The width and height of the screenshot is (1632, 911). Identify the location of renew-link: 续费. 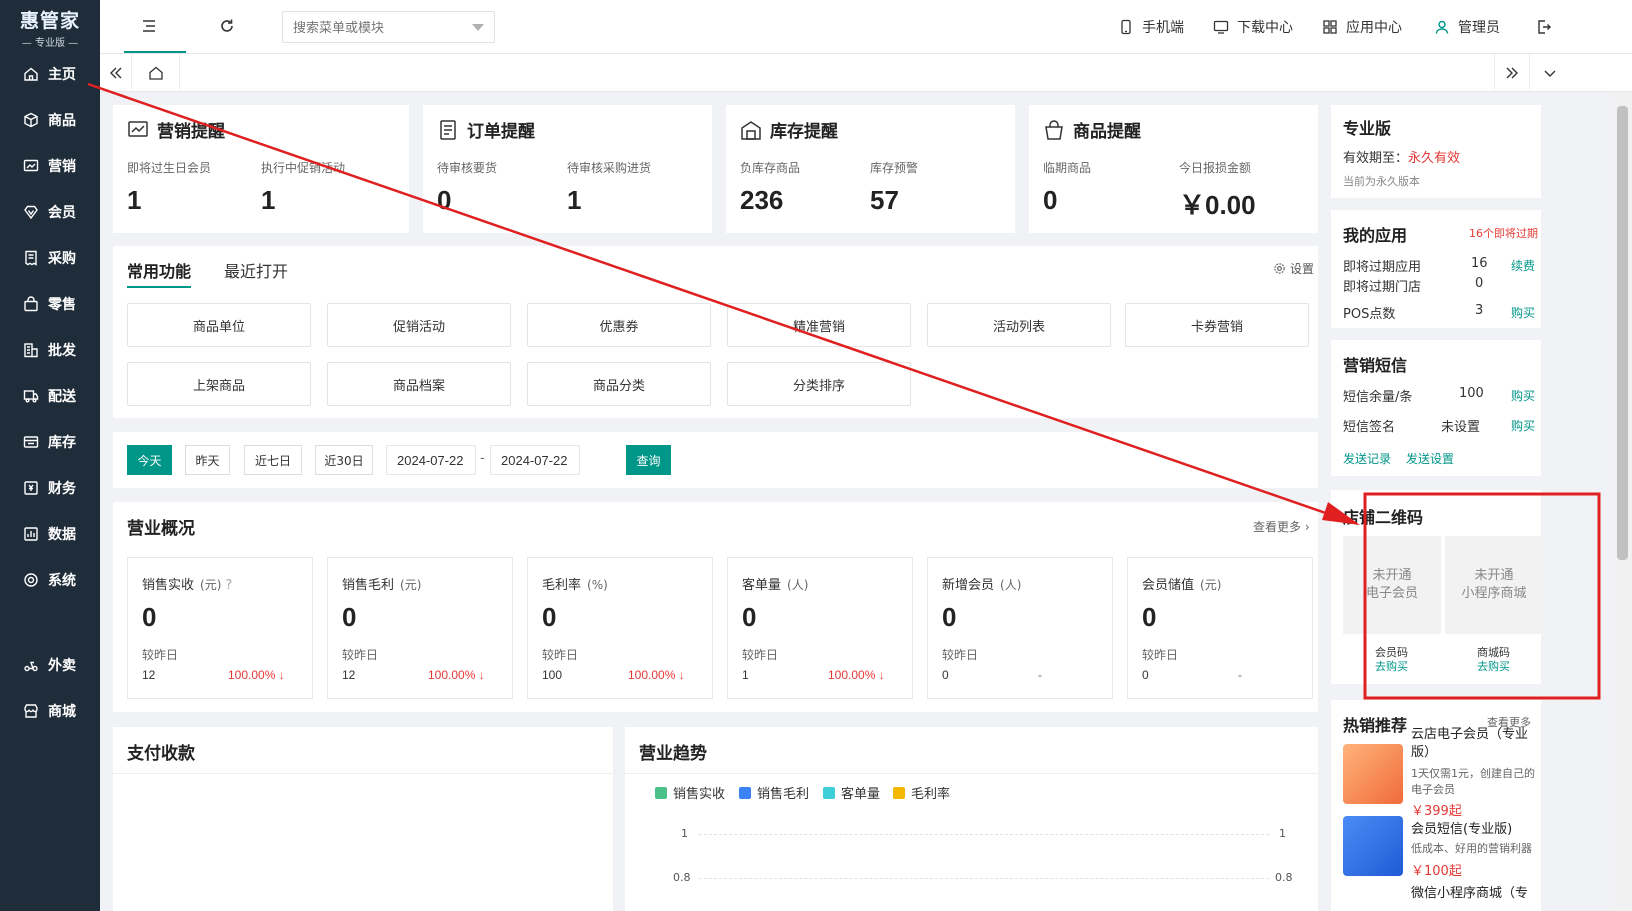
(1523, 265).